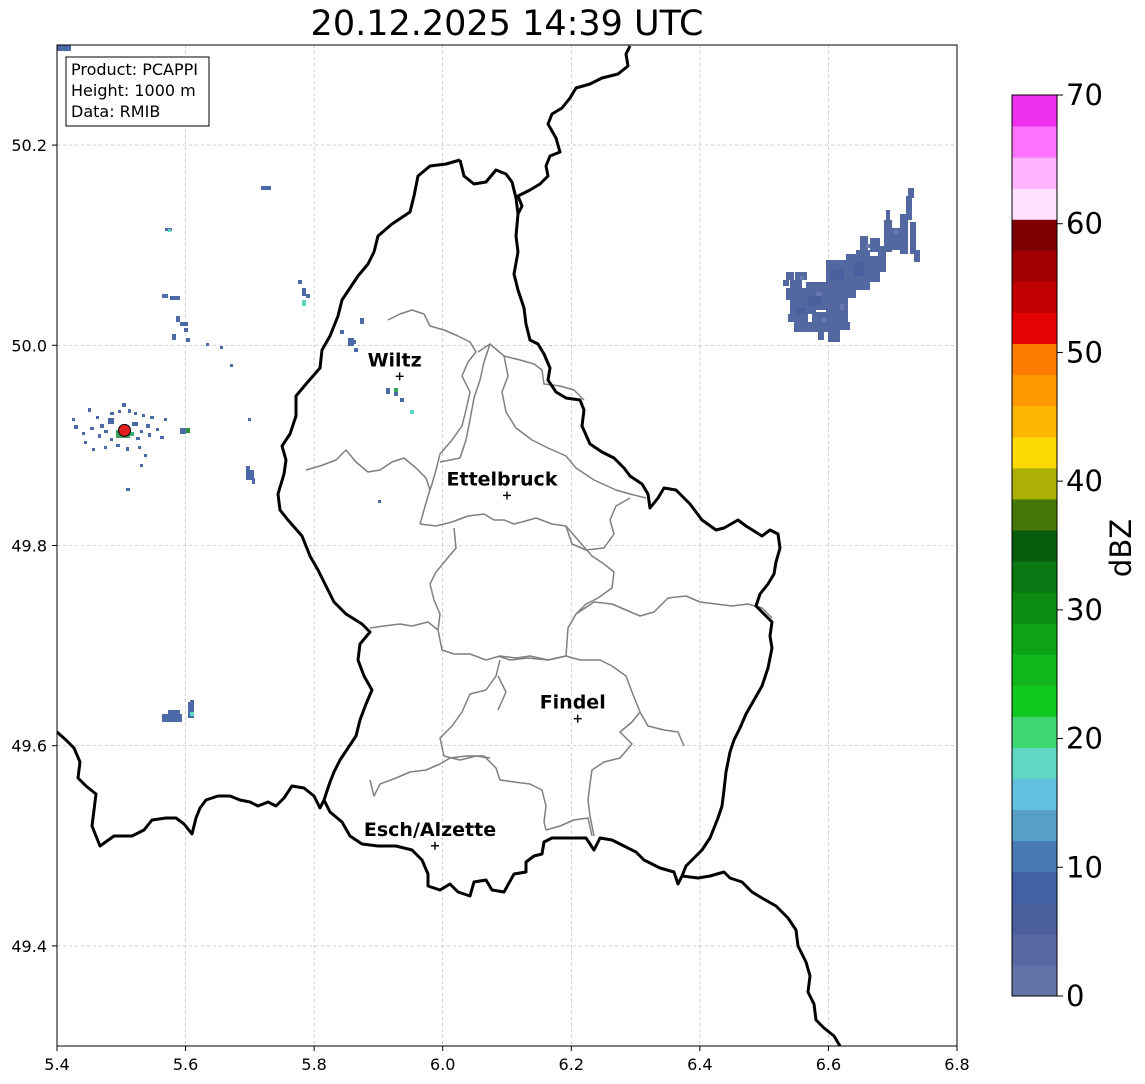 The height and width of the screenshot is (1084, 1145). I want to click on colorbar-tick-label: 10, so click(1084, 867).